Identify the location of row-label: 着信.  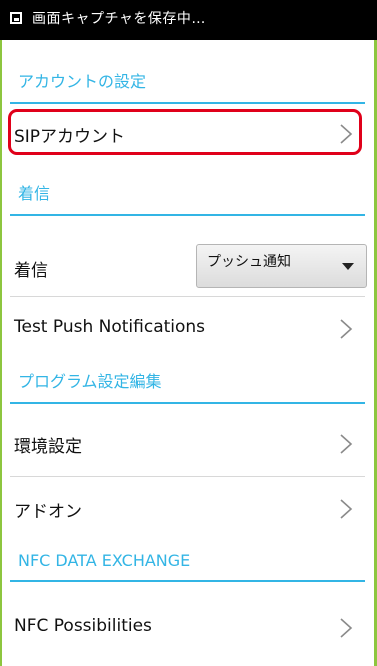
(31, 271).